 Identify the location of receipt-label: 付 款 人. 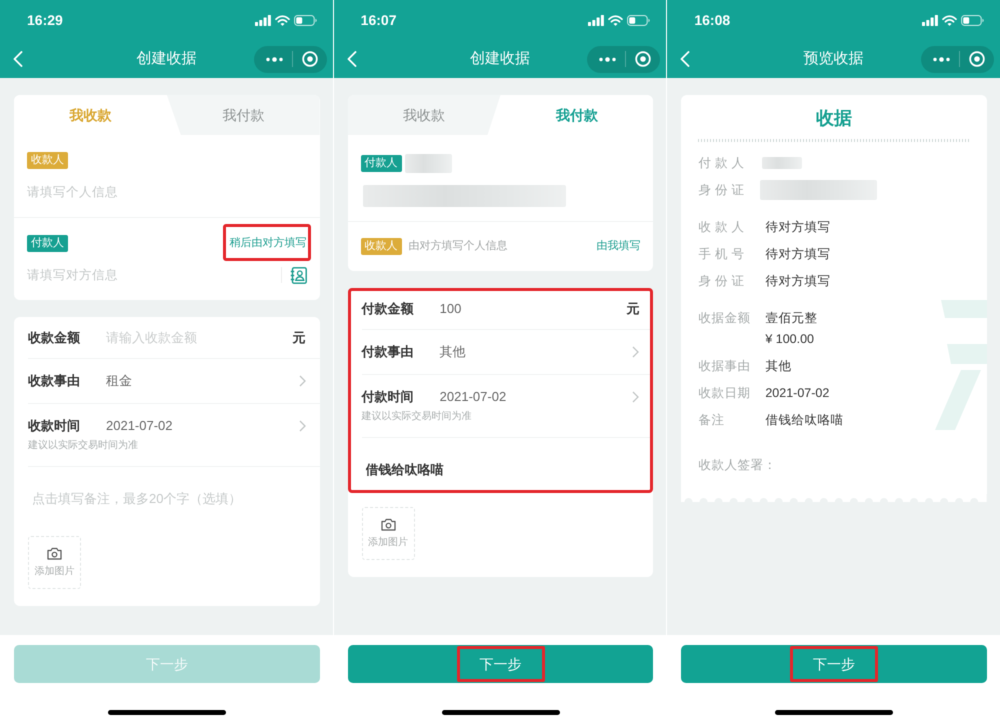
(722, 163).